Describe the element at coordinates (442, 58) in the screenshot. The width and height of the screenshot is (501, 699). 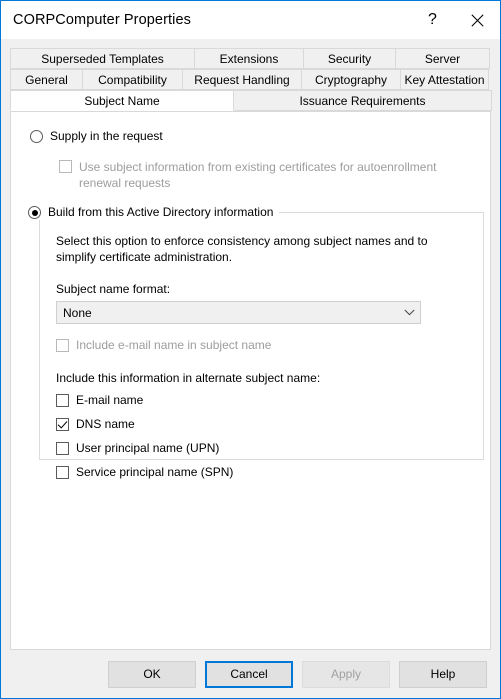
I see `tab-server: Server` at that location.